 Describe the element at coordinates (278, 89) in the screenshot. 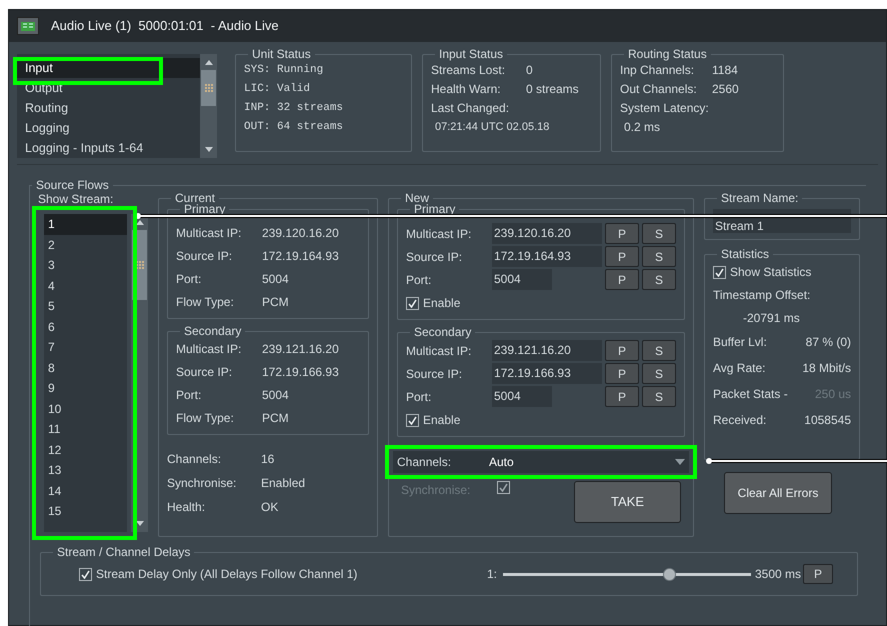

I see `status-line: LIC: Valid` at that location.